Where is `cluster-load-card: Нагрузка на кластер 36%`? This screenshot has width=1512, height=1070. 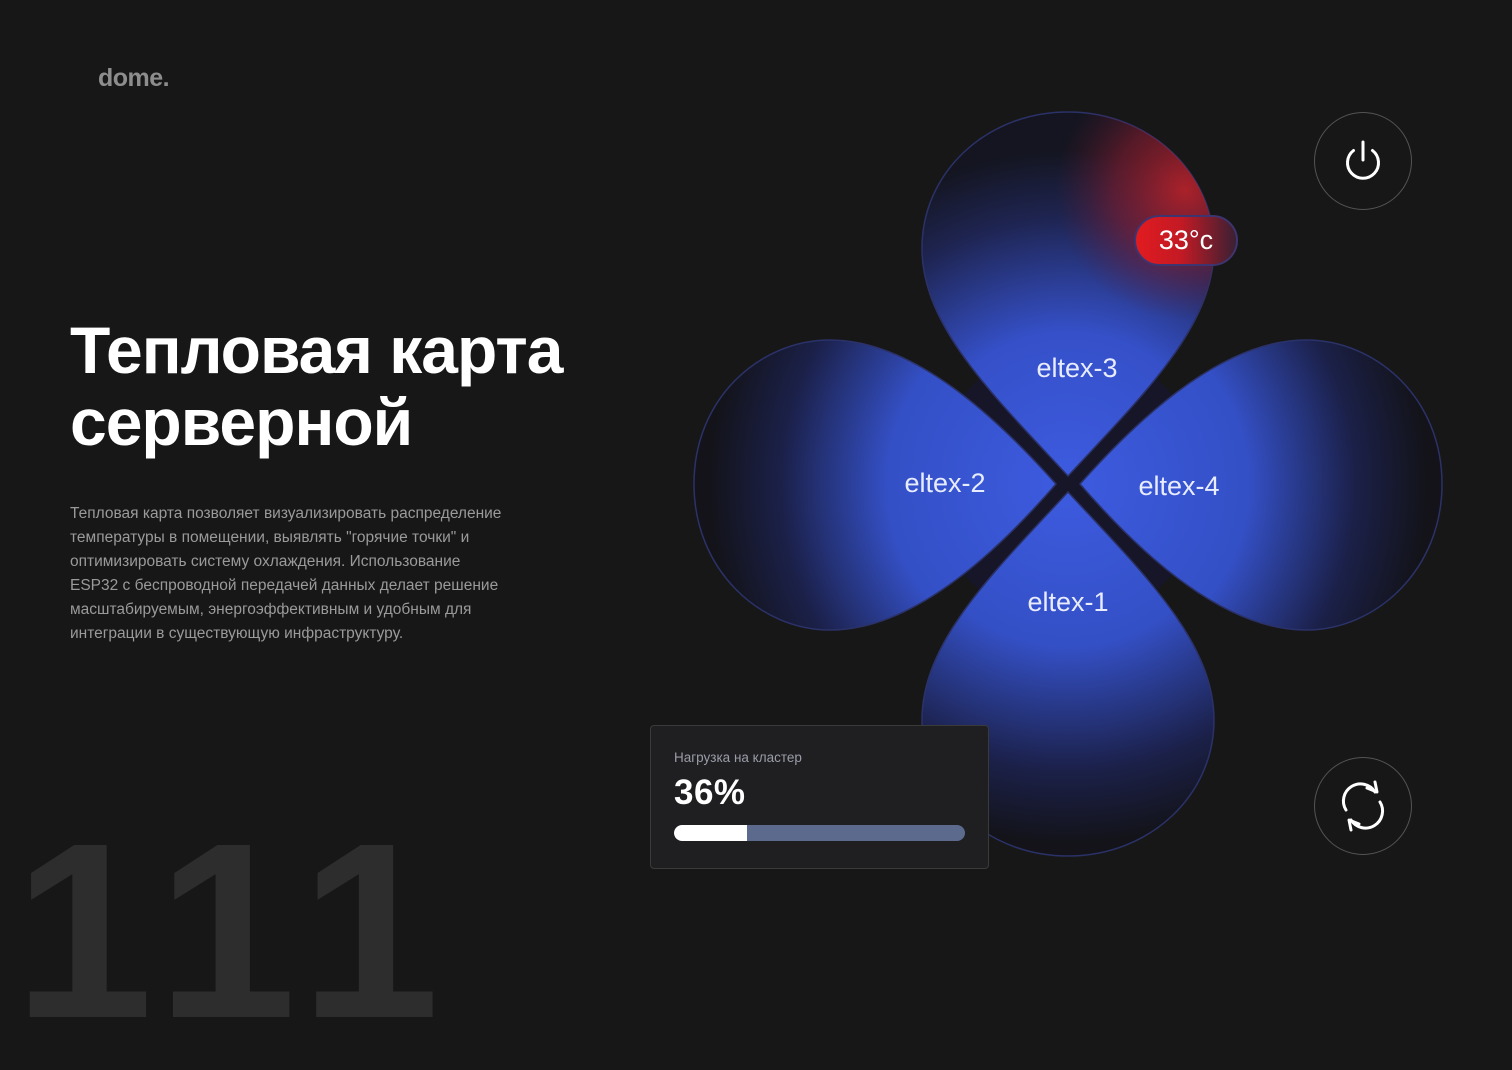 cluster-load-card: Нагрузка на кластер 36% is located at coordinates (819, 797).